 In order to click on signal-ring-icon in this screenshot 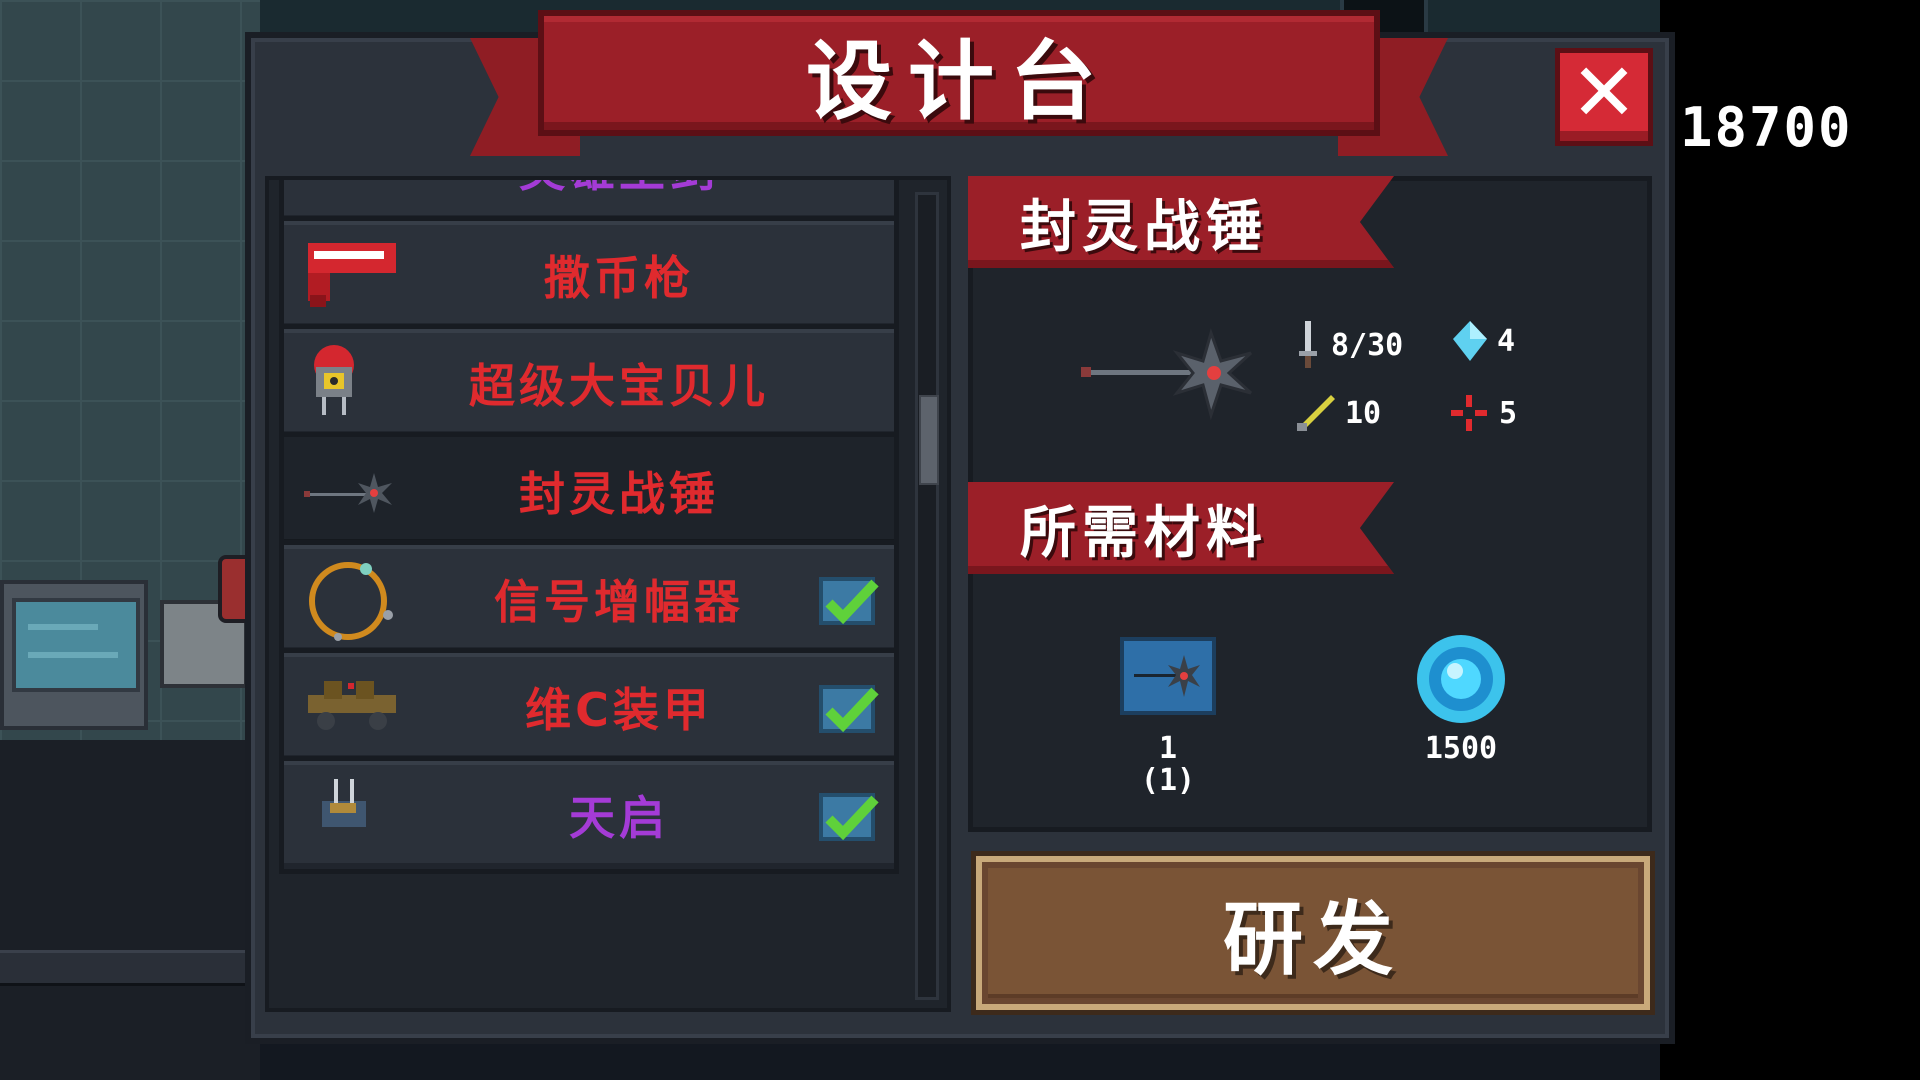, I will do `click(352, 600)`.